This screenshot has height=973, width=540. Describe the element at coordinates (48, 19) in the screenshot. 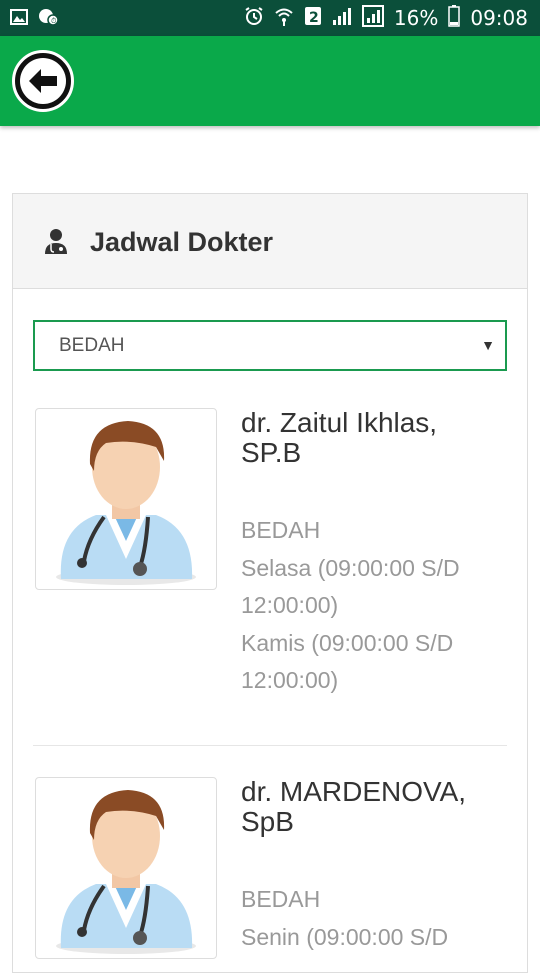

I see `location-notification-icon: ⏱` at that location.